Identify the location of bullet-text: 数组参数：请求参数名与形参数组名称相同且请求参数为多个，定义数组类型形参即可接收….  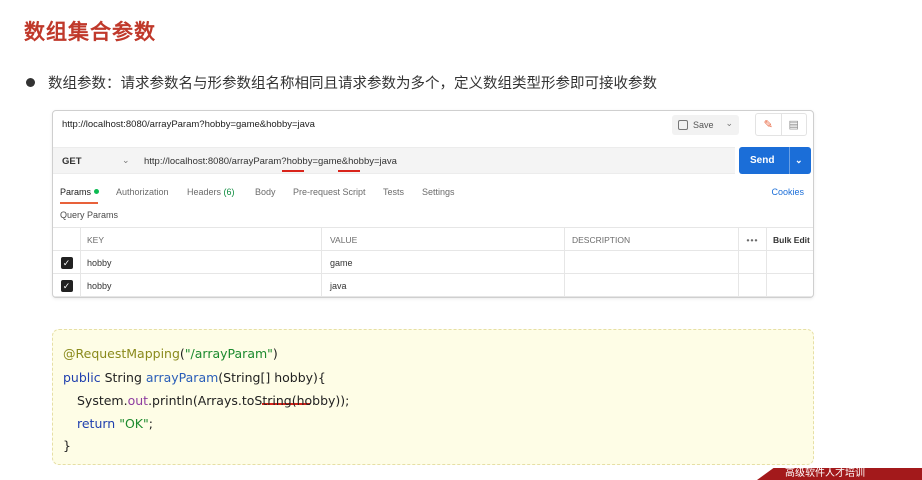
(352, 84).